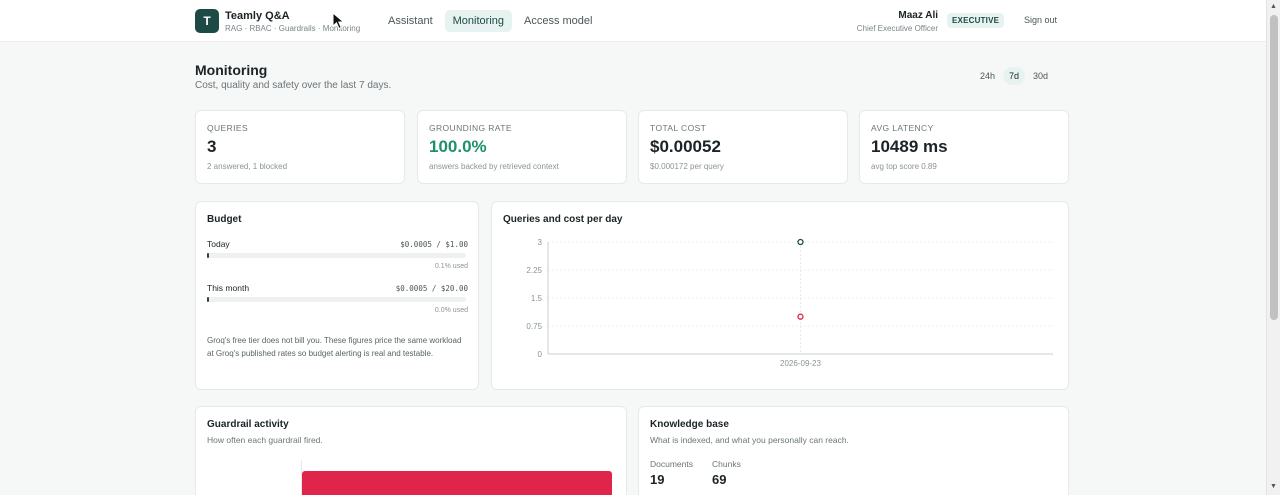 This screenshot has height=495, width=1280. What do you see at coordinates (494, 166) in the screenshot?
I see `kpi-subtext: answers backed by retrieved context` at bounding box center [494, 166].